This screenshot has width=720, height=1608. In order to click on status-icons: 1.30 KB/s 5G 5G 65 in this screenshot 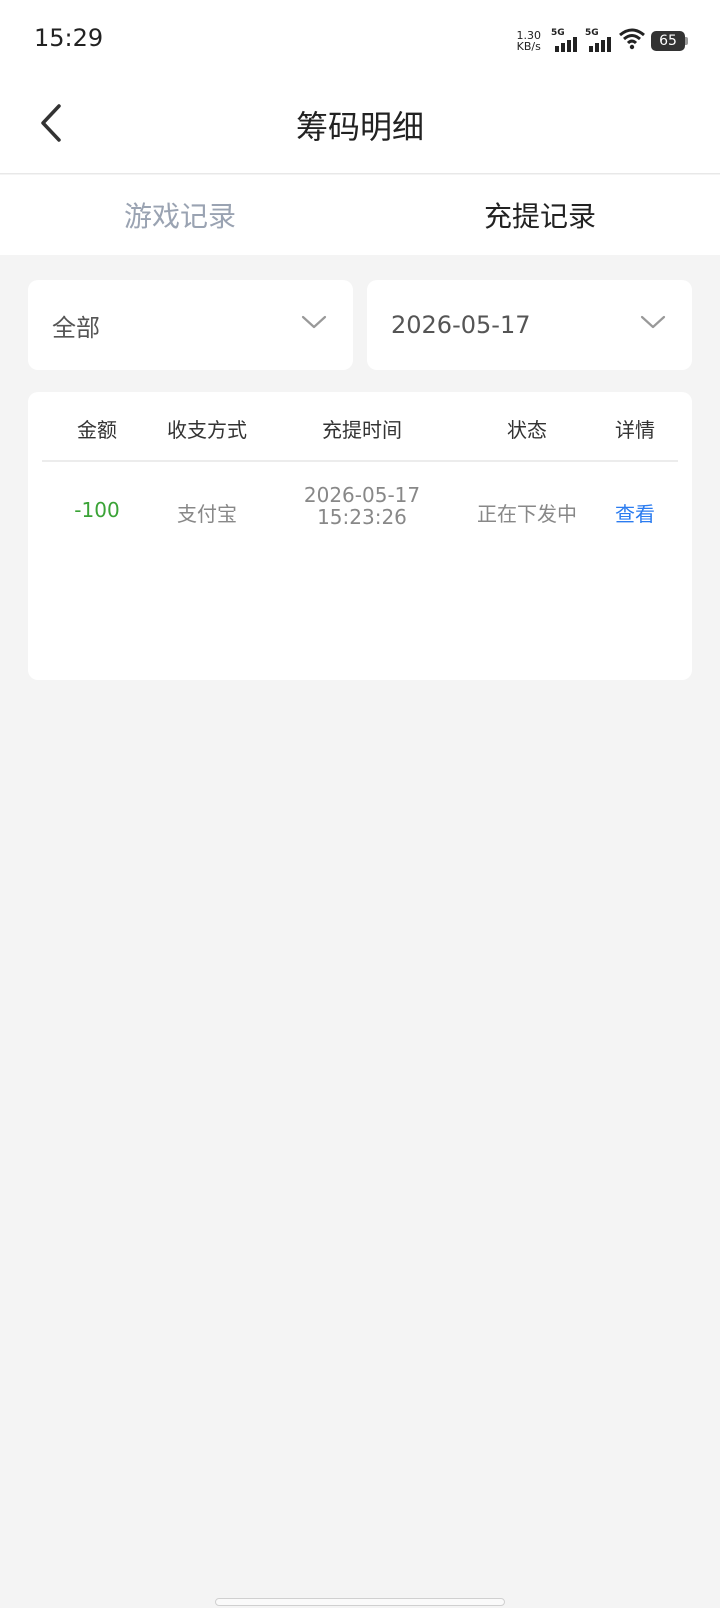, I will do `click(602, 41)`.